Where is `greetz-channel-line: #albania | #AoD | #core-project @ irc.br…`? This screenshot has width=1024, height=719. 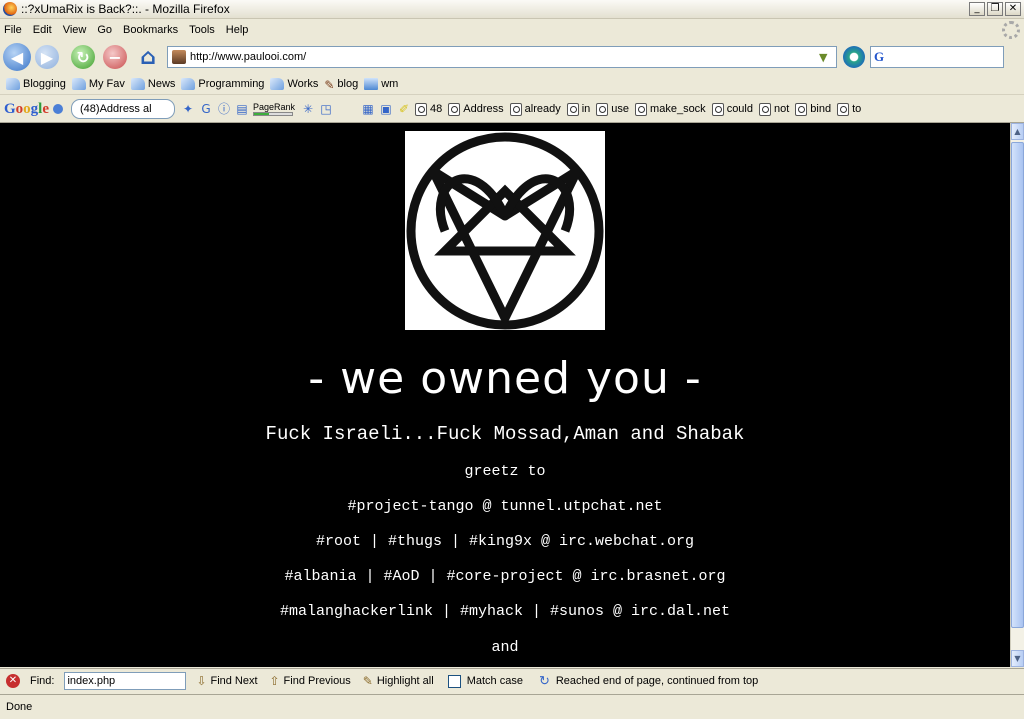
greetz-channel-line: #albania | #AoD | #core-project @ irc.br… is located at coordinates (505, 576).